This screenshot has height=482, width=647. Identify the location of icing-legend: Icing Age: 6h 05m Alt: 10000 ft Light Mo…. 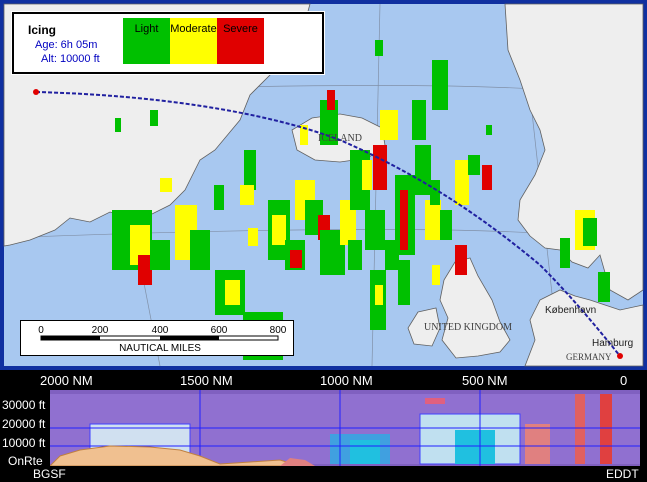
(168, 43).